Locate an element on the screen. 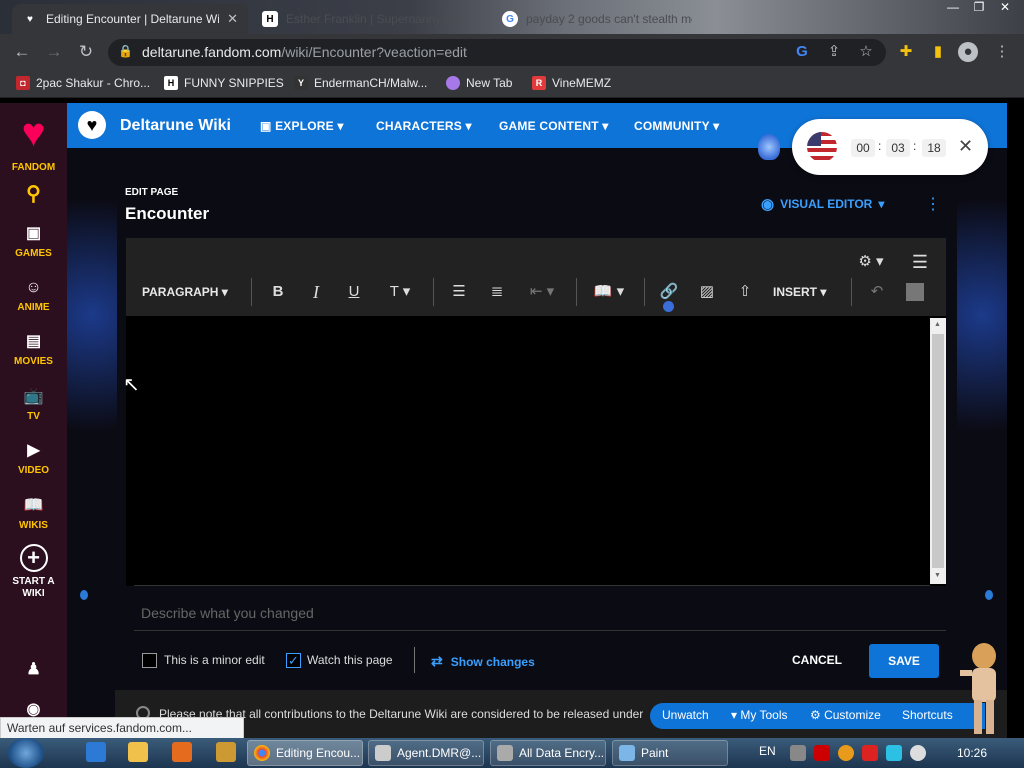 This screenshot has height=768, width=1024. watch-page-label: Watch this page is located at coordinates (350, 660).